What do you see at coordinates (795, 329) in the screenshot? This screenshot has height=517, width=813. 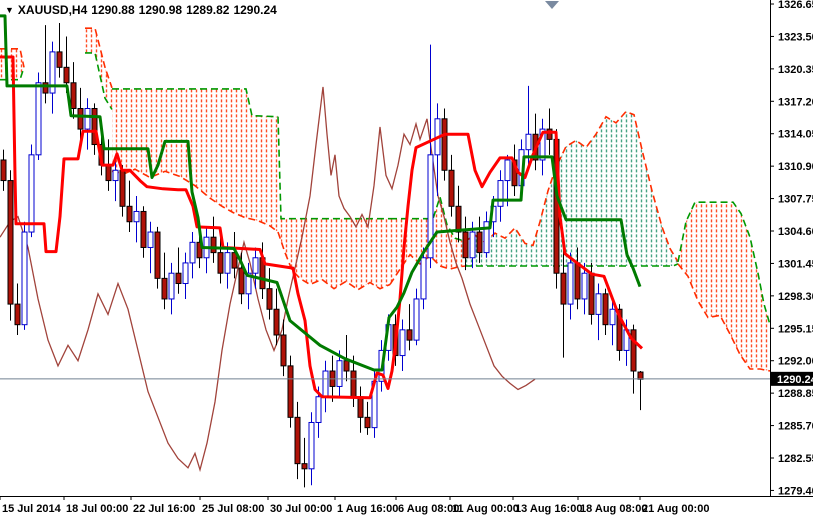 I see `price-axis-label: 1295.15` at bounding box center [795, 329].